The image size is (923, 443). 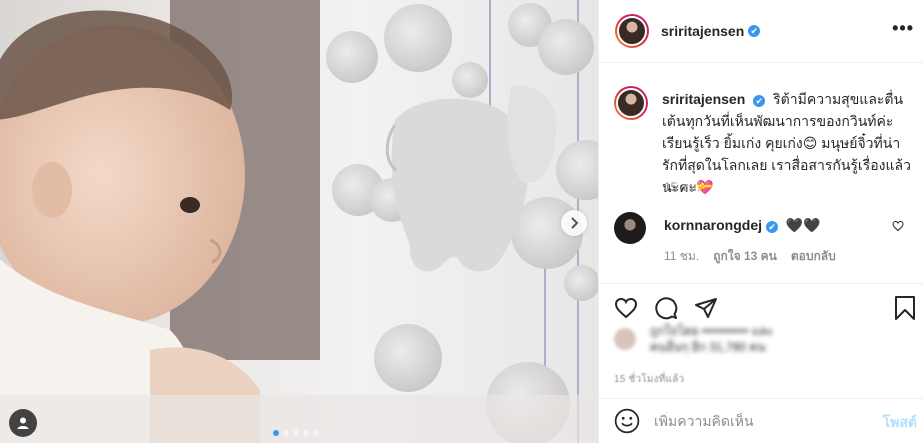 What do you see at coordinates (627, 421) in the screenshot?
I see `smile-icon` at bounding box center [627, 421].